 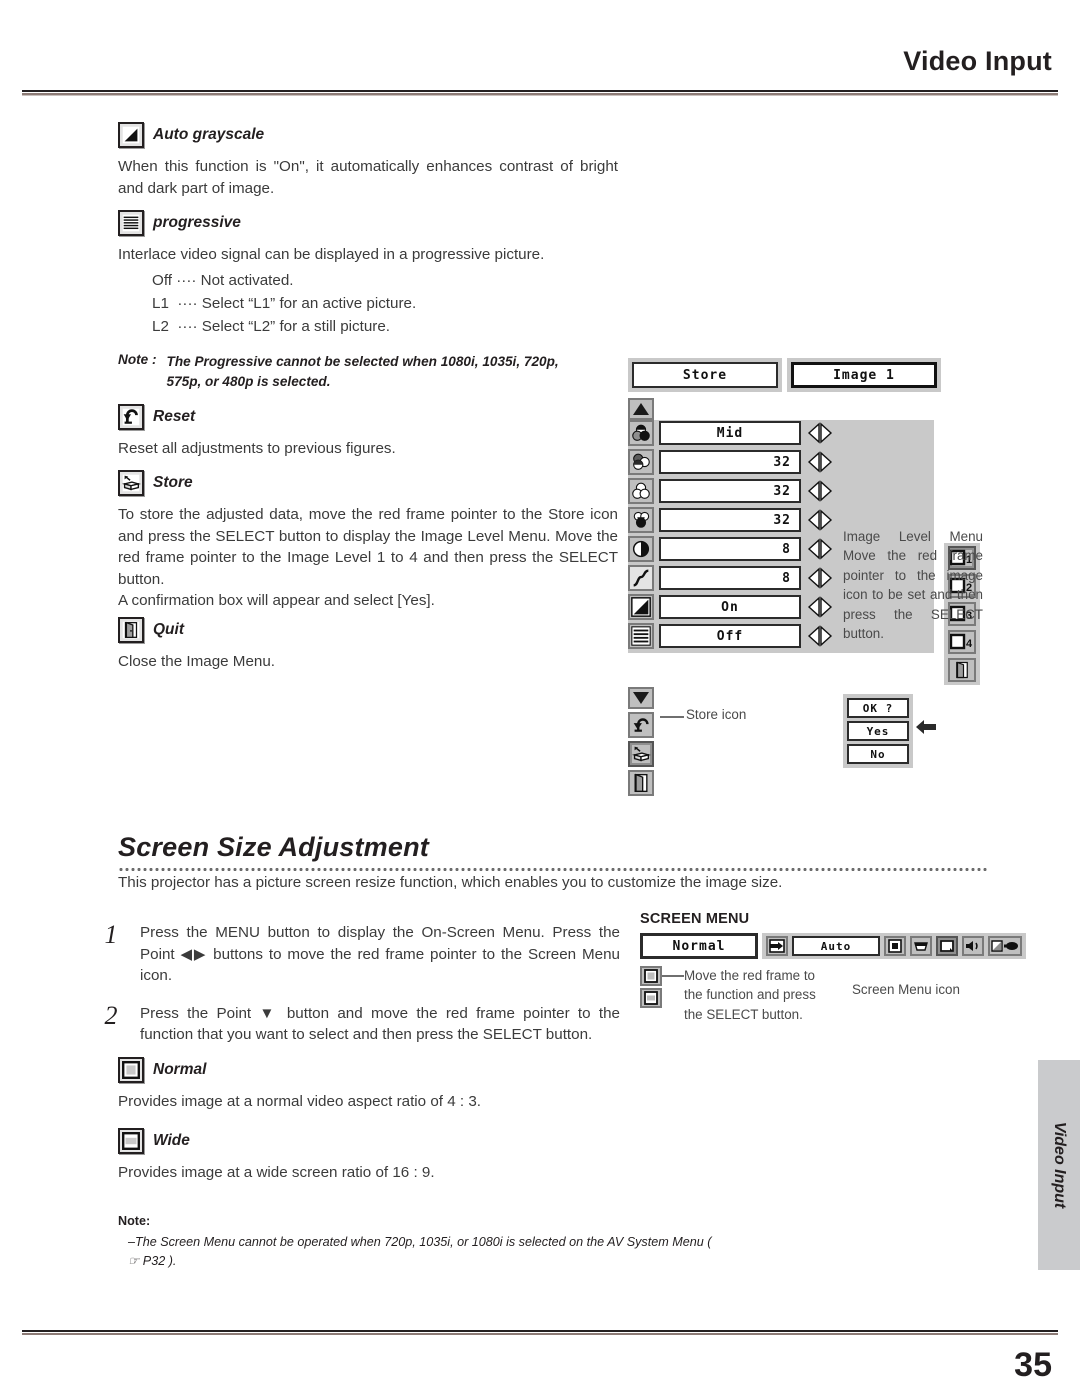 I want to click on contrast-balance-icon, so click(x=641, y=462).